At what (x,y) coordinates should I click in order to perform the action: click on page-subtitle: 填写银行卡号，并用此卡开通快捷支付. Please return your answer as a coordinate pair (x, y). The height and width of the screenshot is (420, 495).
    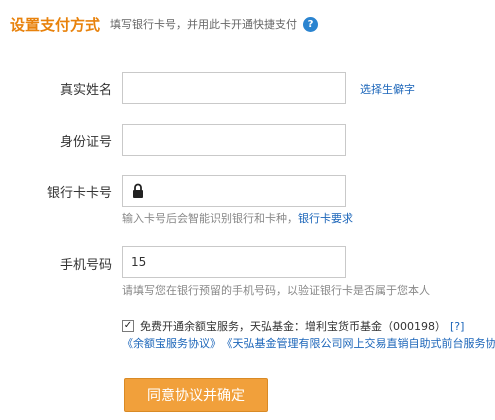
    Looking at the image, I should click on (204, 24).